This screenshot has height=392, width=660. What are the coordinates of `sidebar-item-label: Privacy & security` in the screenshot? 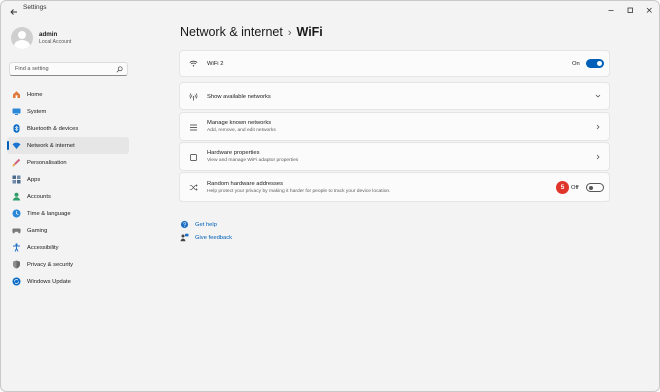 It's located at (50, 264).